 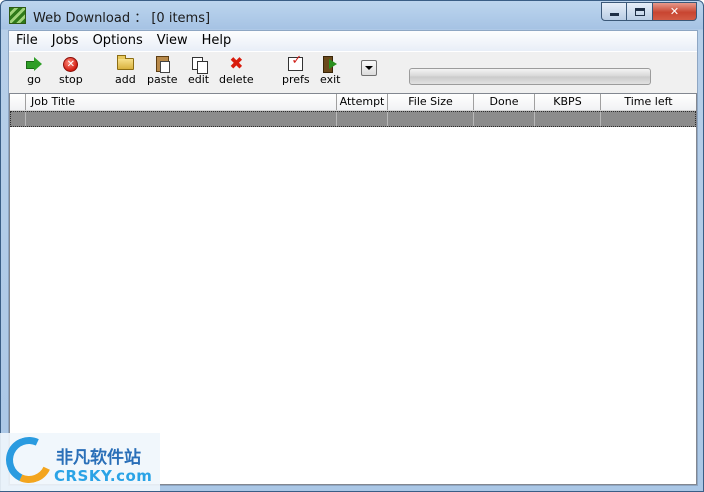 I want to click on column-header-file-size: File Size, so click(x=431, y=102).